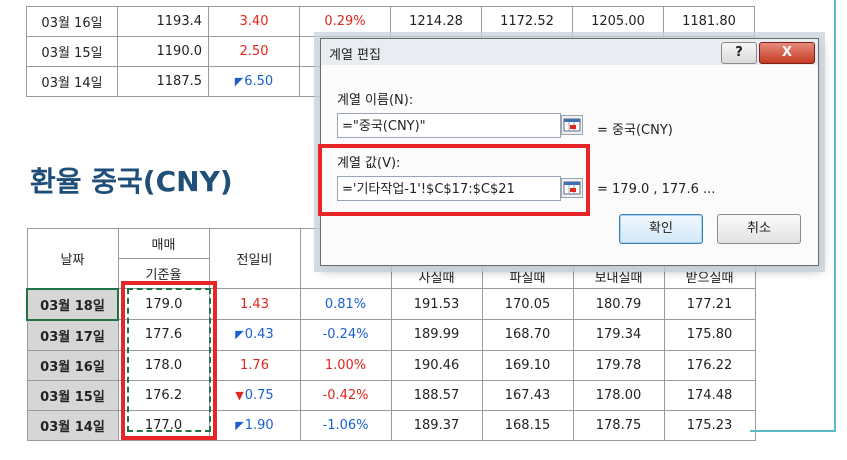  I want to click on rate-cell: 1187.5, so click(163, 81).